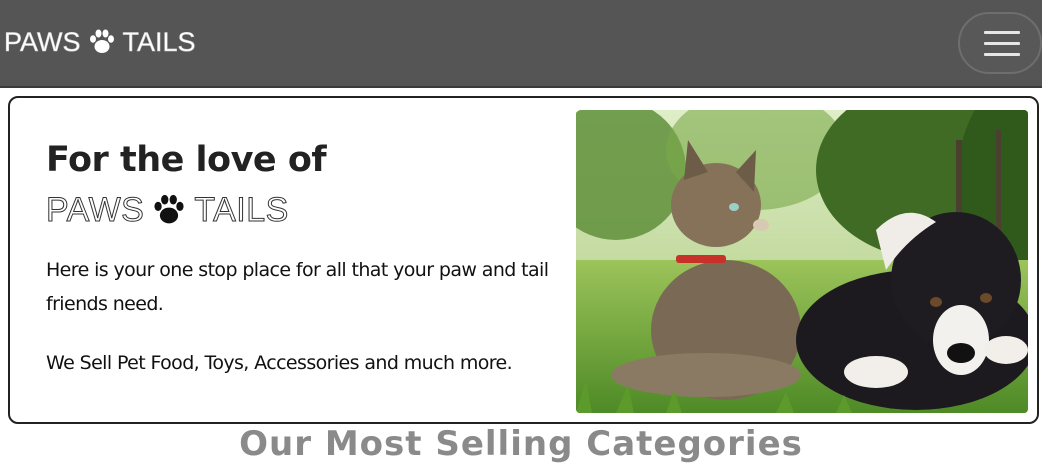  What do you see at coordinates (521, 444) in the screenshot?
I see `section-heading: Our Most Selling Categories` at bounding box center [521, 444].